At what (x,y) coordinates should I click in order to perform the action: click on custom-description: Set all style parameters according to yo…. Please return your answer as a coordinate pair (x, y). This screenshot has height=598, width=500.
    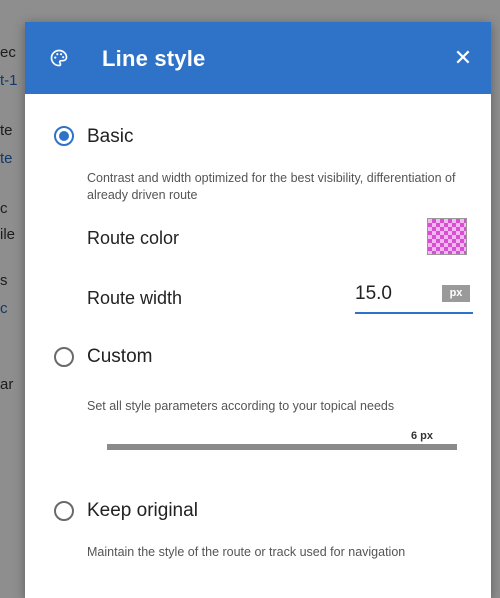
    Looking at the image, I should click on (241, 406).